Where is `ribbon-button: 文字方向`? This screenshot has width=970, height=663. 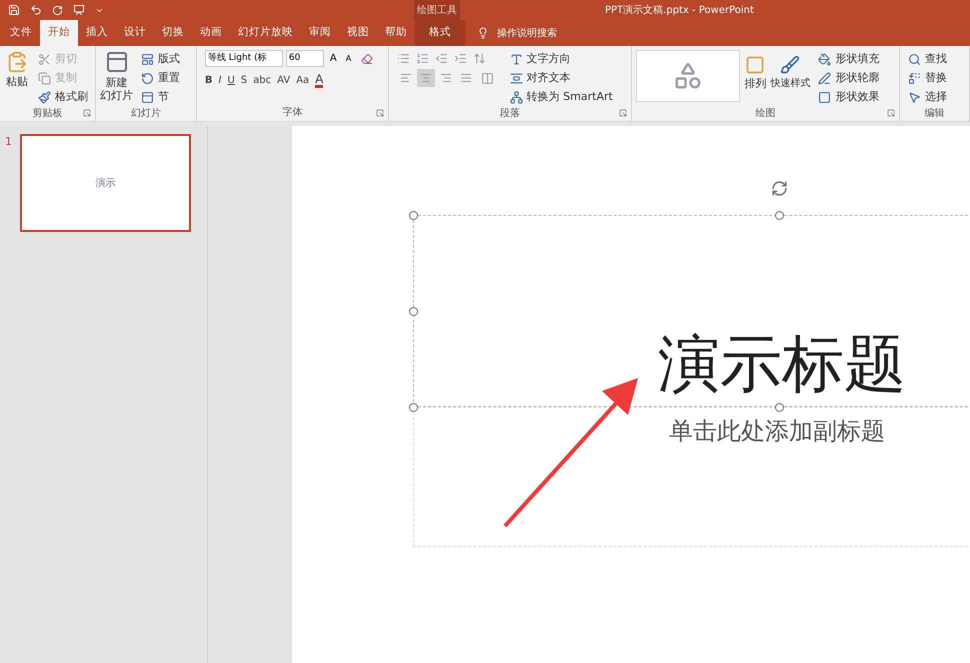
ribbon-button: 文字方向 is located at coordinates (561, 59).